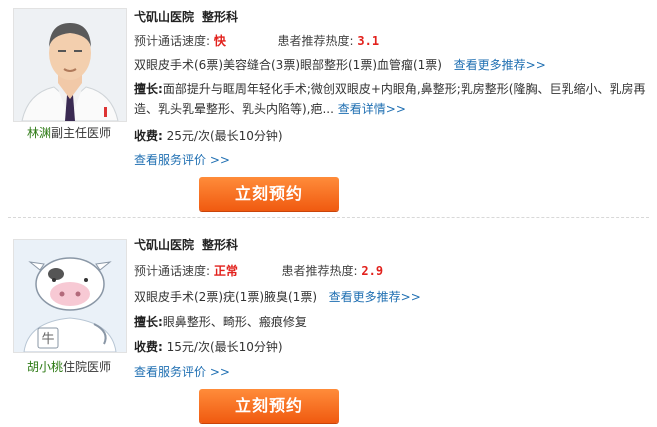 The width and height of the screenshot is (657, 427). I want to click on tags-row: 双眼皮手术(2票)疣(1票)腋臭(1票) 查看更多推荐>>, so click(277, 297).